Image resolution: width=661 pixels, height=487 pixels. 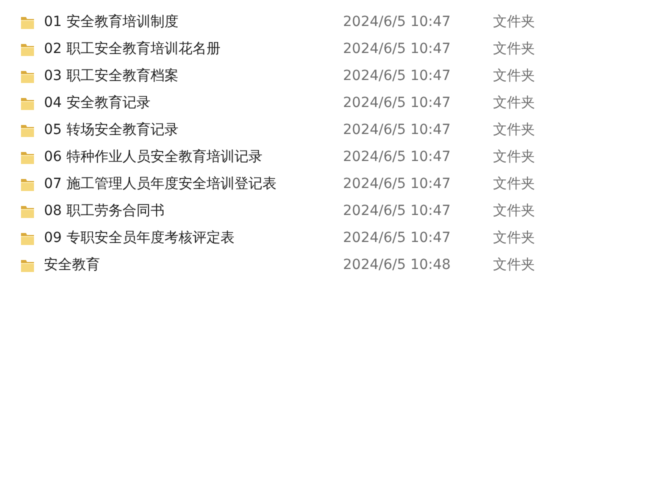 I want to click on file-name: 08 职工劳务合同书, so click(x=193, y=211).